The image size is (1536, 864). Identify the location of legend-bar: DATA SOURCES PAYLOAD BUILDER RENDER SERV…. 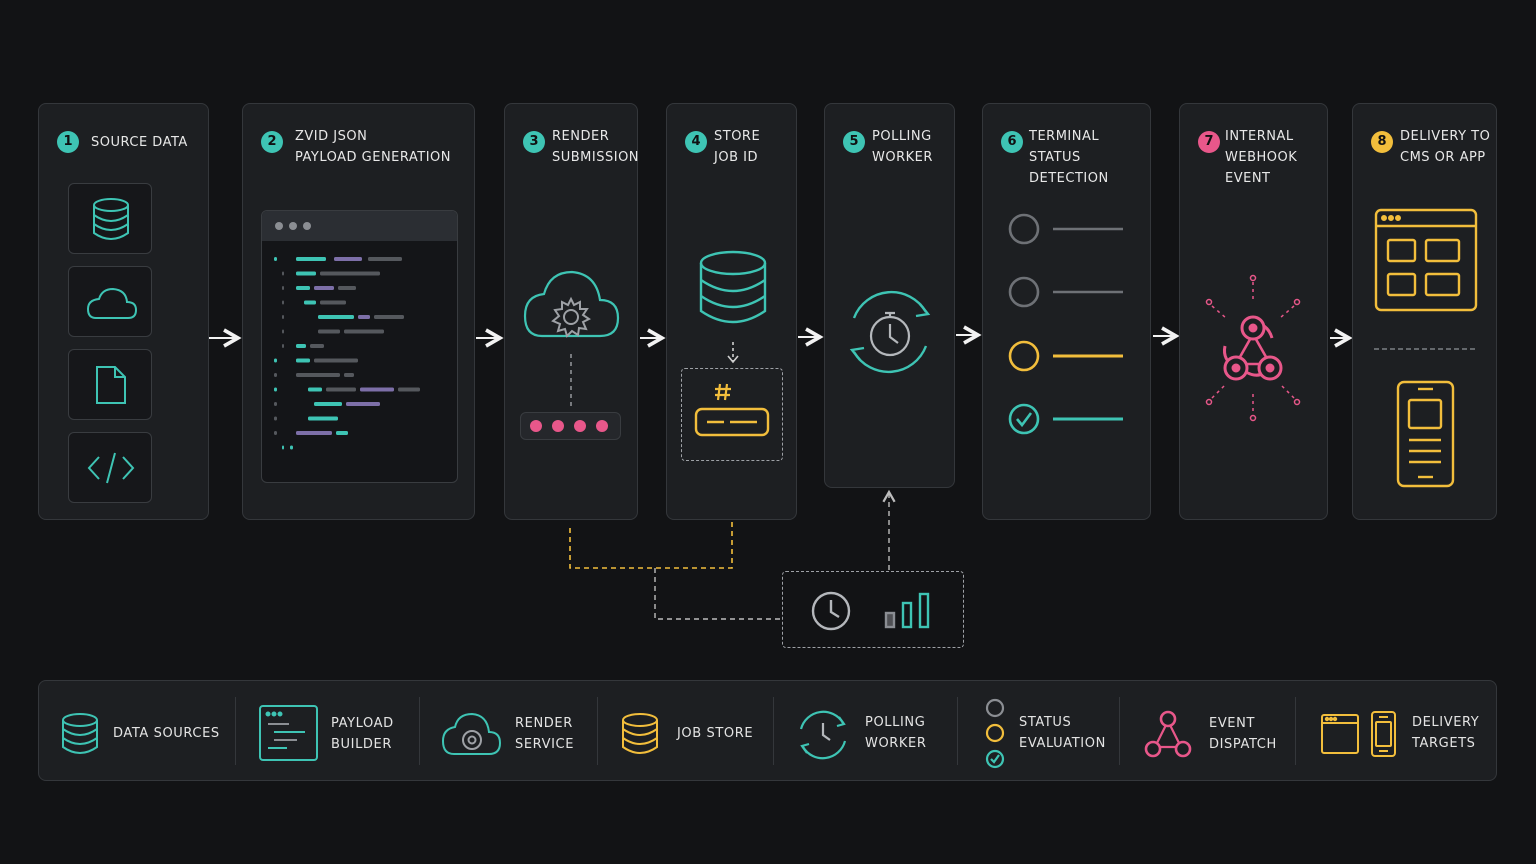
(767, 730).